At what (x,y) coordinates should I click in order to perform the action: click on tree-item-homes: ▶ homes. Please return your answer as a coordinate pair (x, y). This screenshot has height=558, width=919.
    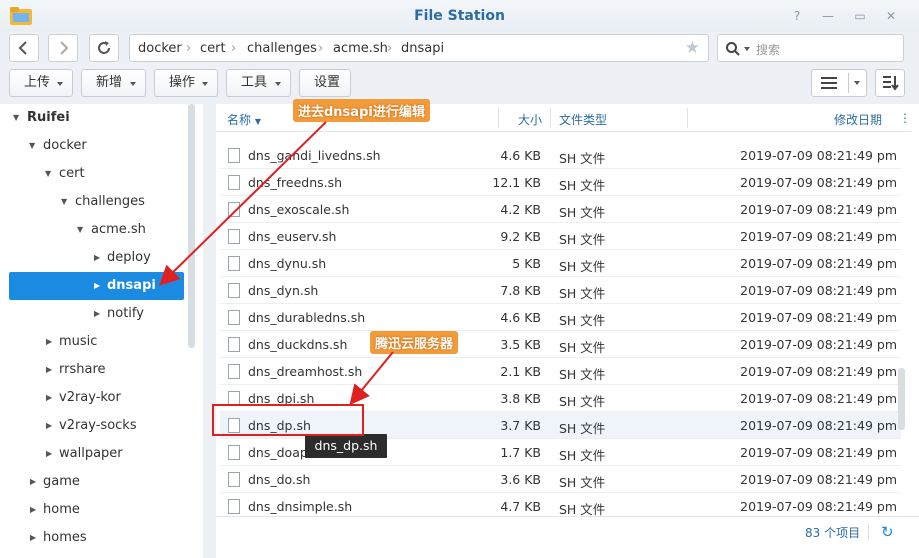
    Looking at the image, I should click on (93, 538).